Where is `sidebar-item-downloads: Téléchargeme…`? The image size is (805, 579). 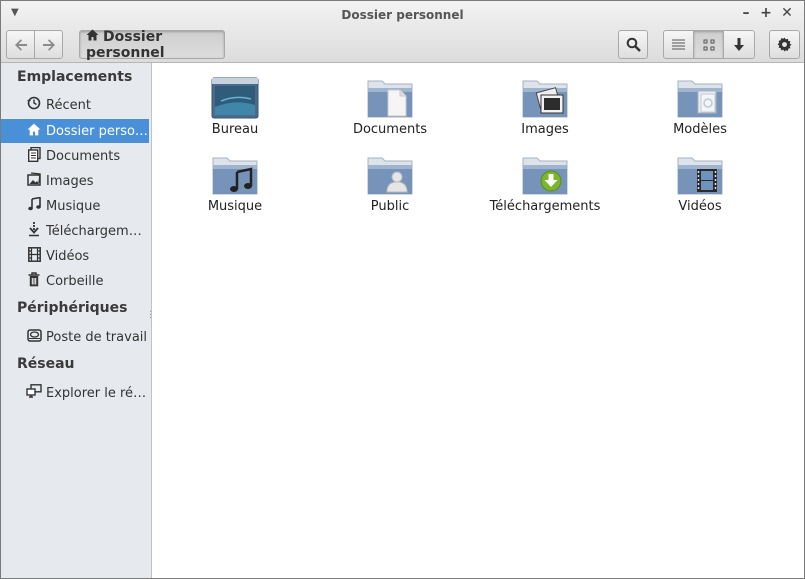 sidebar-item-downloads: Téléchargeme… is located at coordinates (75, 231).